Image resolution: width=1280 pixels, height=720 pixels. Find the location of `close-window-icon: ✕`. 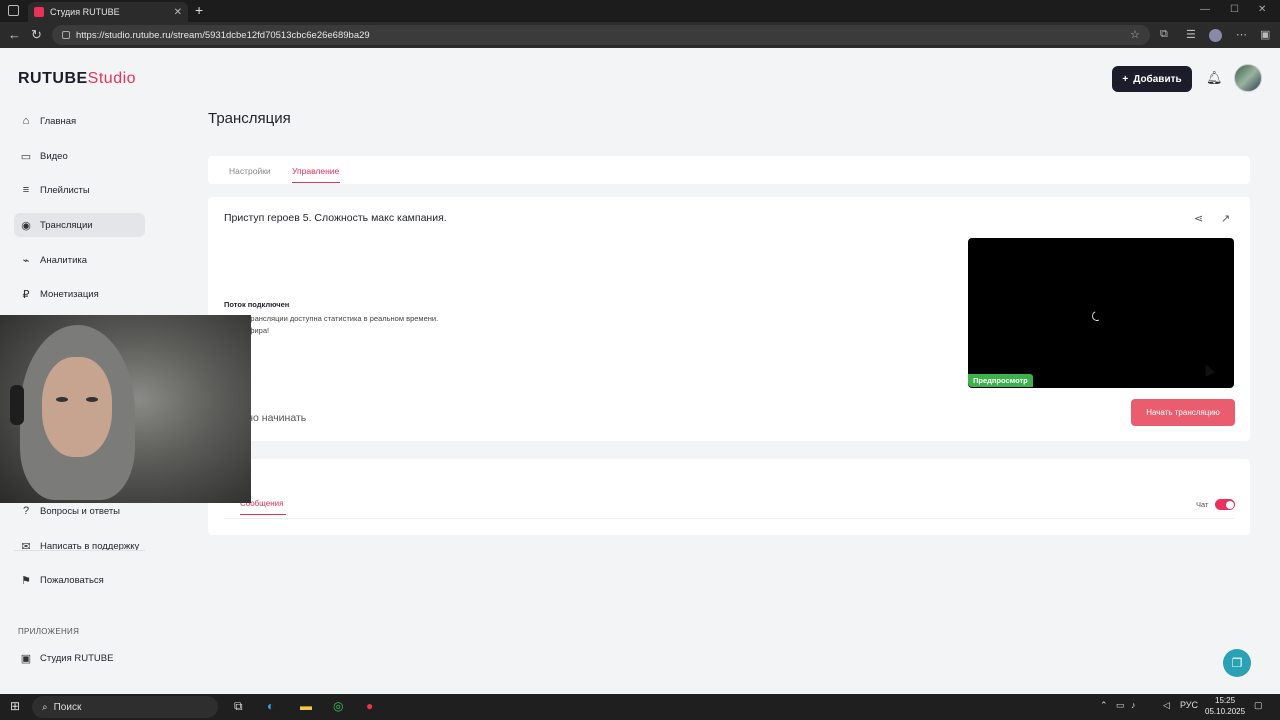

close-window-icon: ✕ is located at coordinates (1262, 9).